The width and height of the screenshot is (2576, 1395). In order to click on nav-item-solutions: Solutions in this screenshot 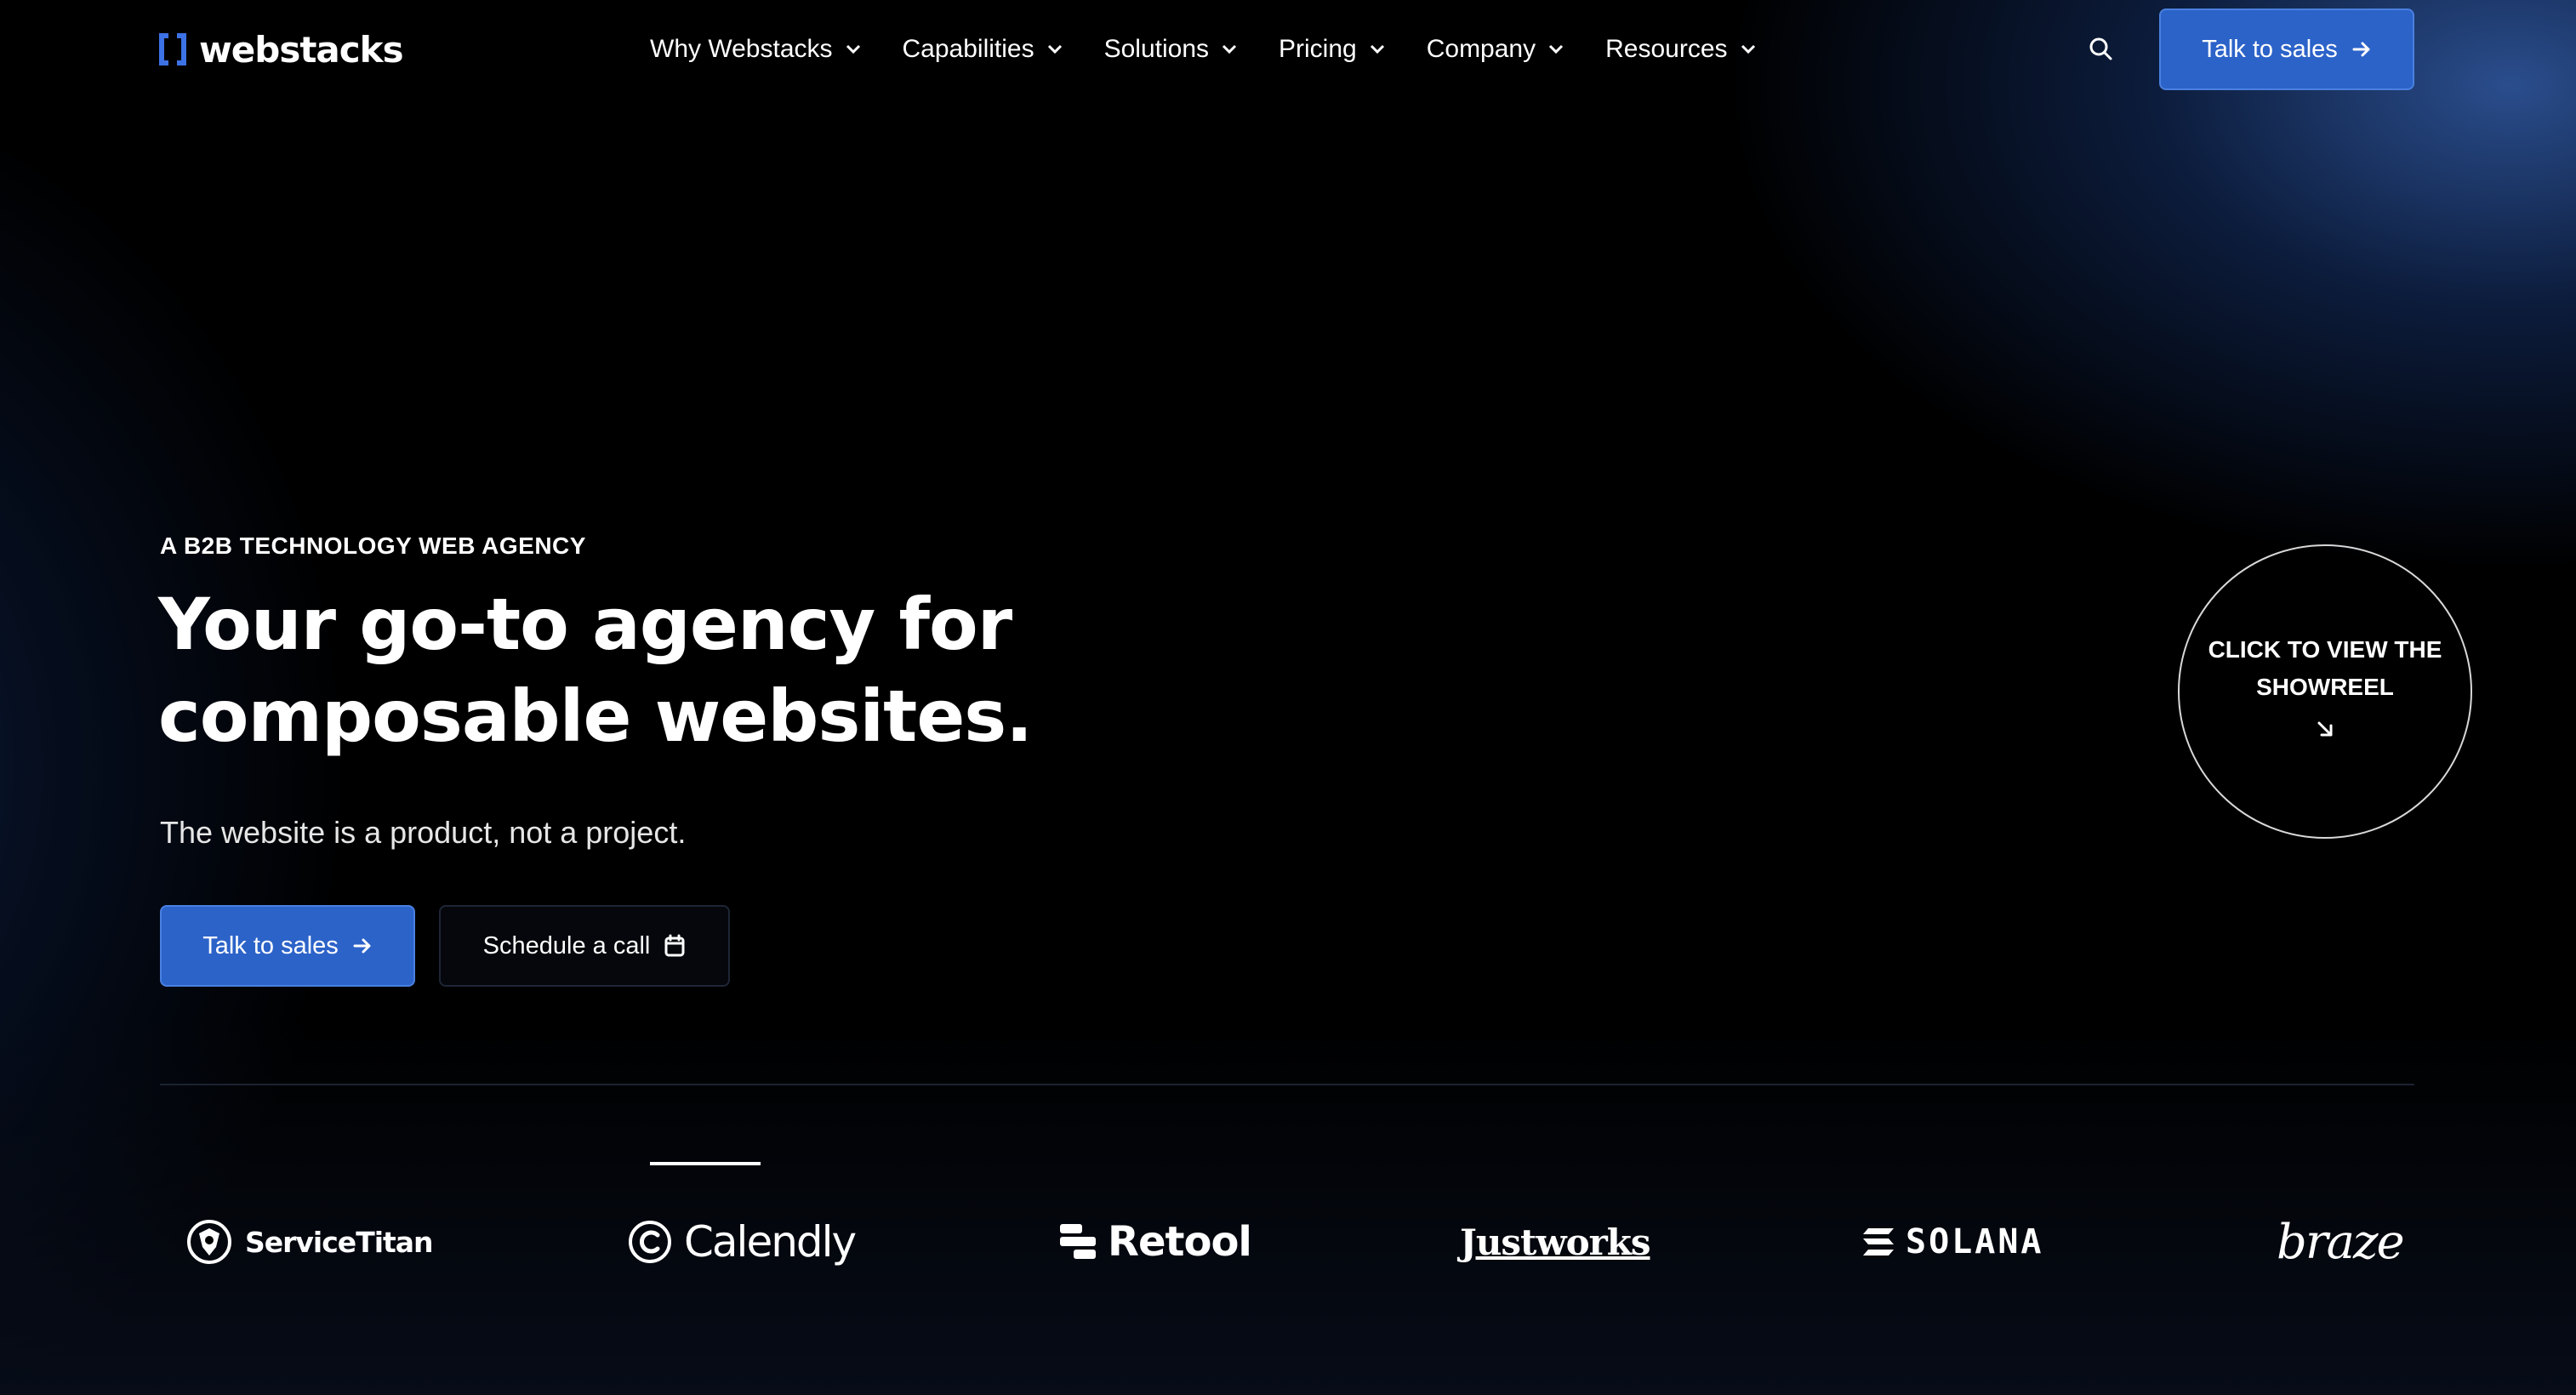, I will do `click(1171, 49)`.